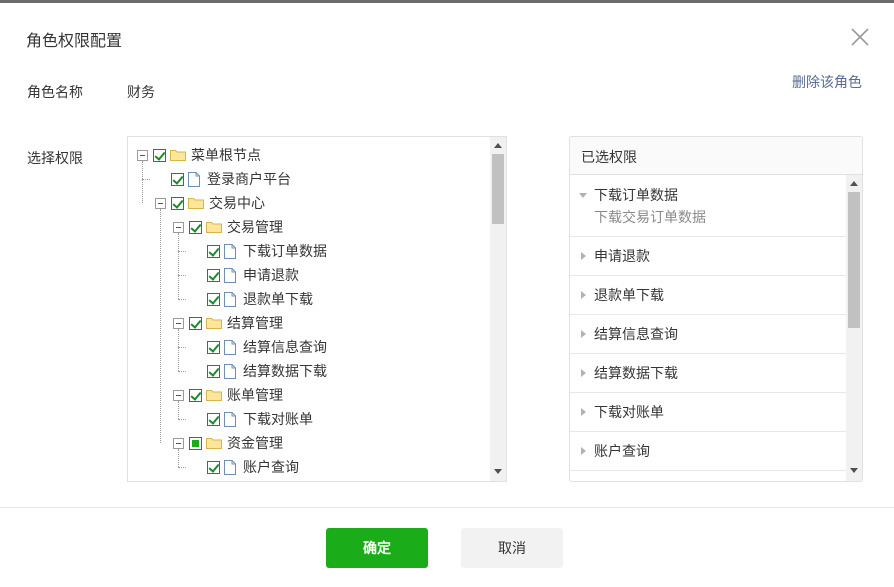 This screenshot has height=587, width=894. What do you see at coordinates (708, 206) in the screenshot?
I see `selected-item: 下载订单数据下载交易订单数据` at bounding box center [708, 206].